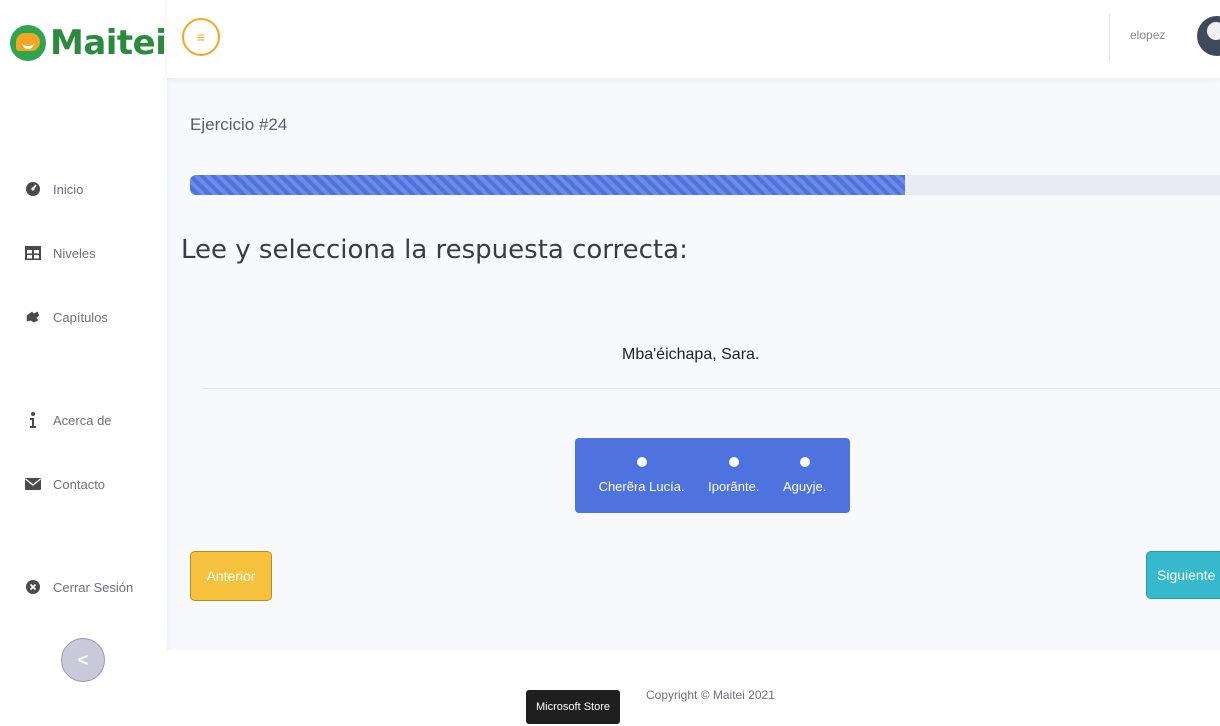 The image size is (1220, 726). Describe the element at coordinates (33, 420) in the screenshot. I see `info-icon` at that location.